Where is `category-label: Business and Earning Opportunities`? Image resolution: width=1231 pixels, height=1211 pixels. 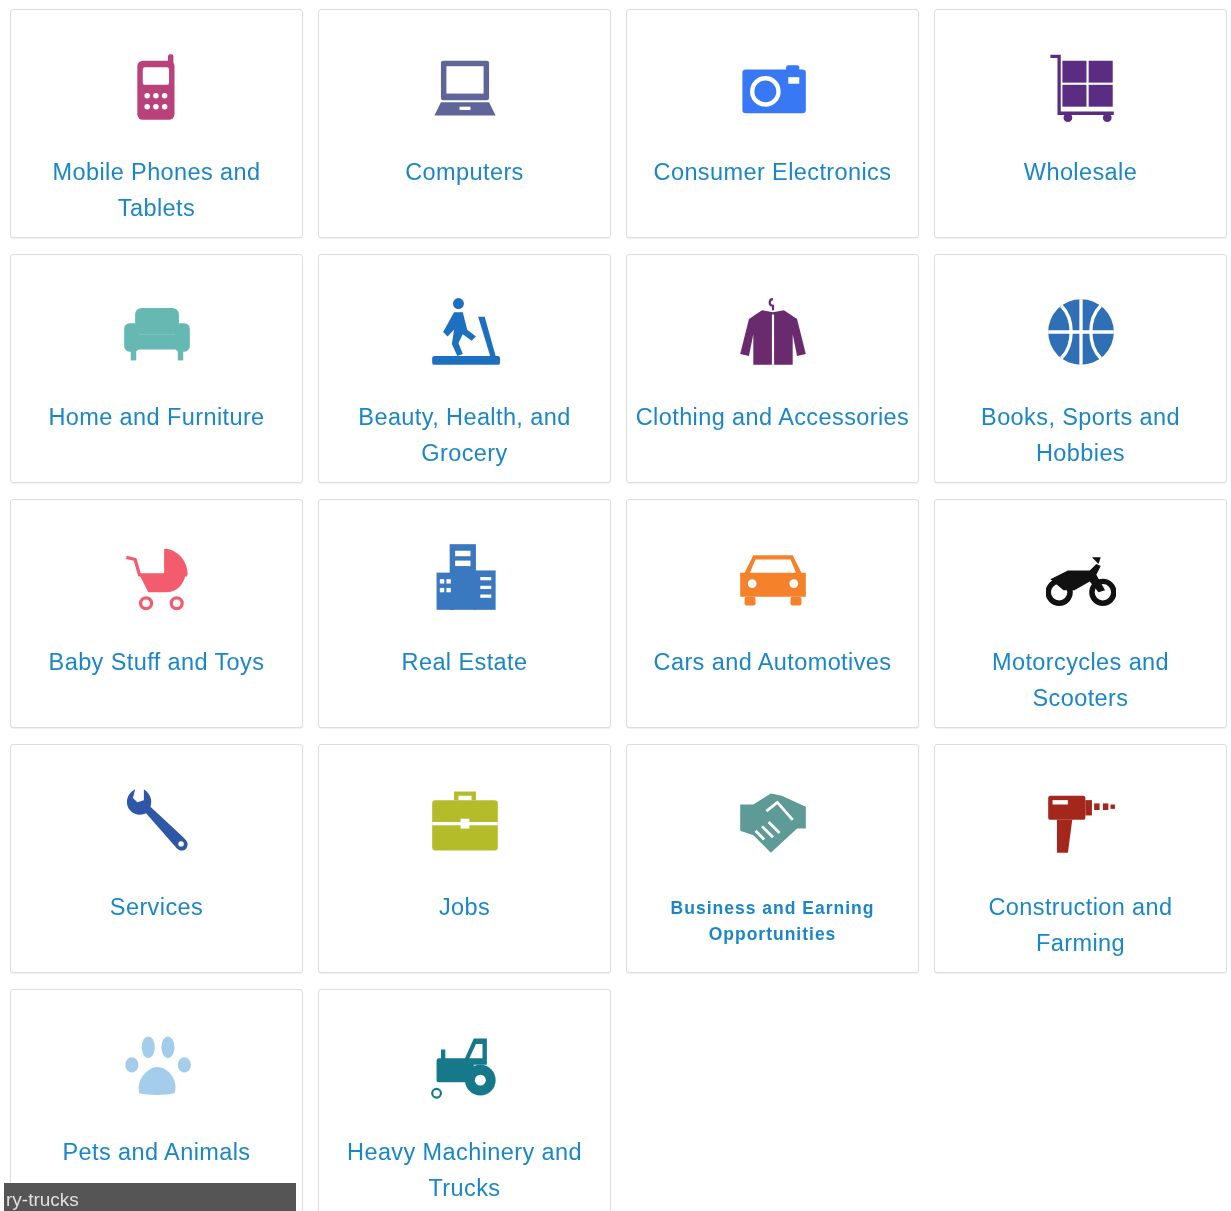 category-label: Business and Earning Opportunities is located at coordinates (772, 921).